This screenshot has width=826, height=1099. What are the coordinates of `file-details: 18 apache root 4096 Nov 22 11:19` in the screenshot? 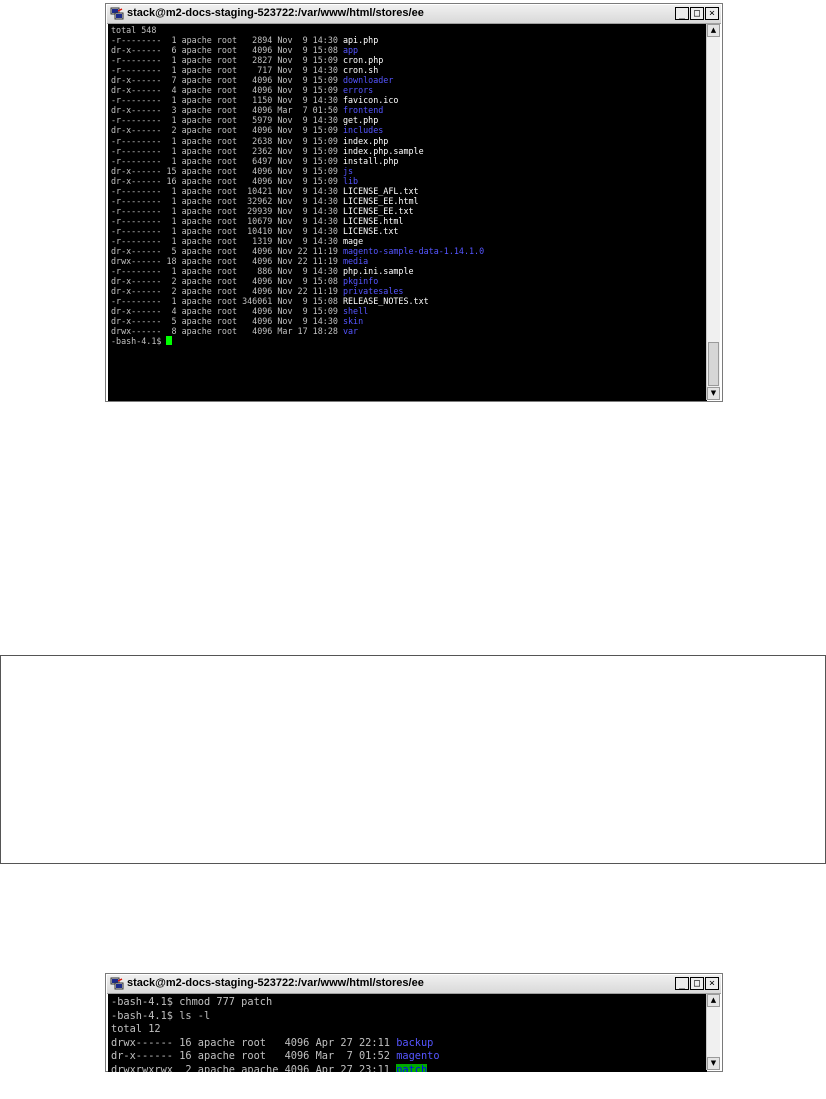 It's located at (252, 261).